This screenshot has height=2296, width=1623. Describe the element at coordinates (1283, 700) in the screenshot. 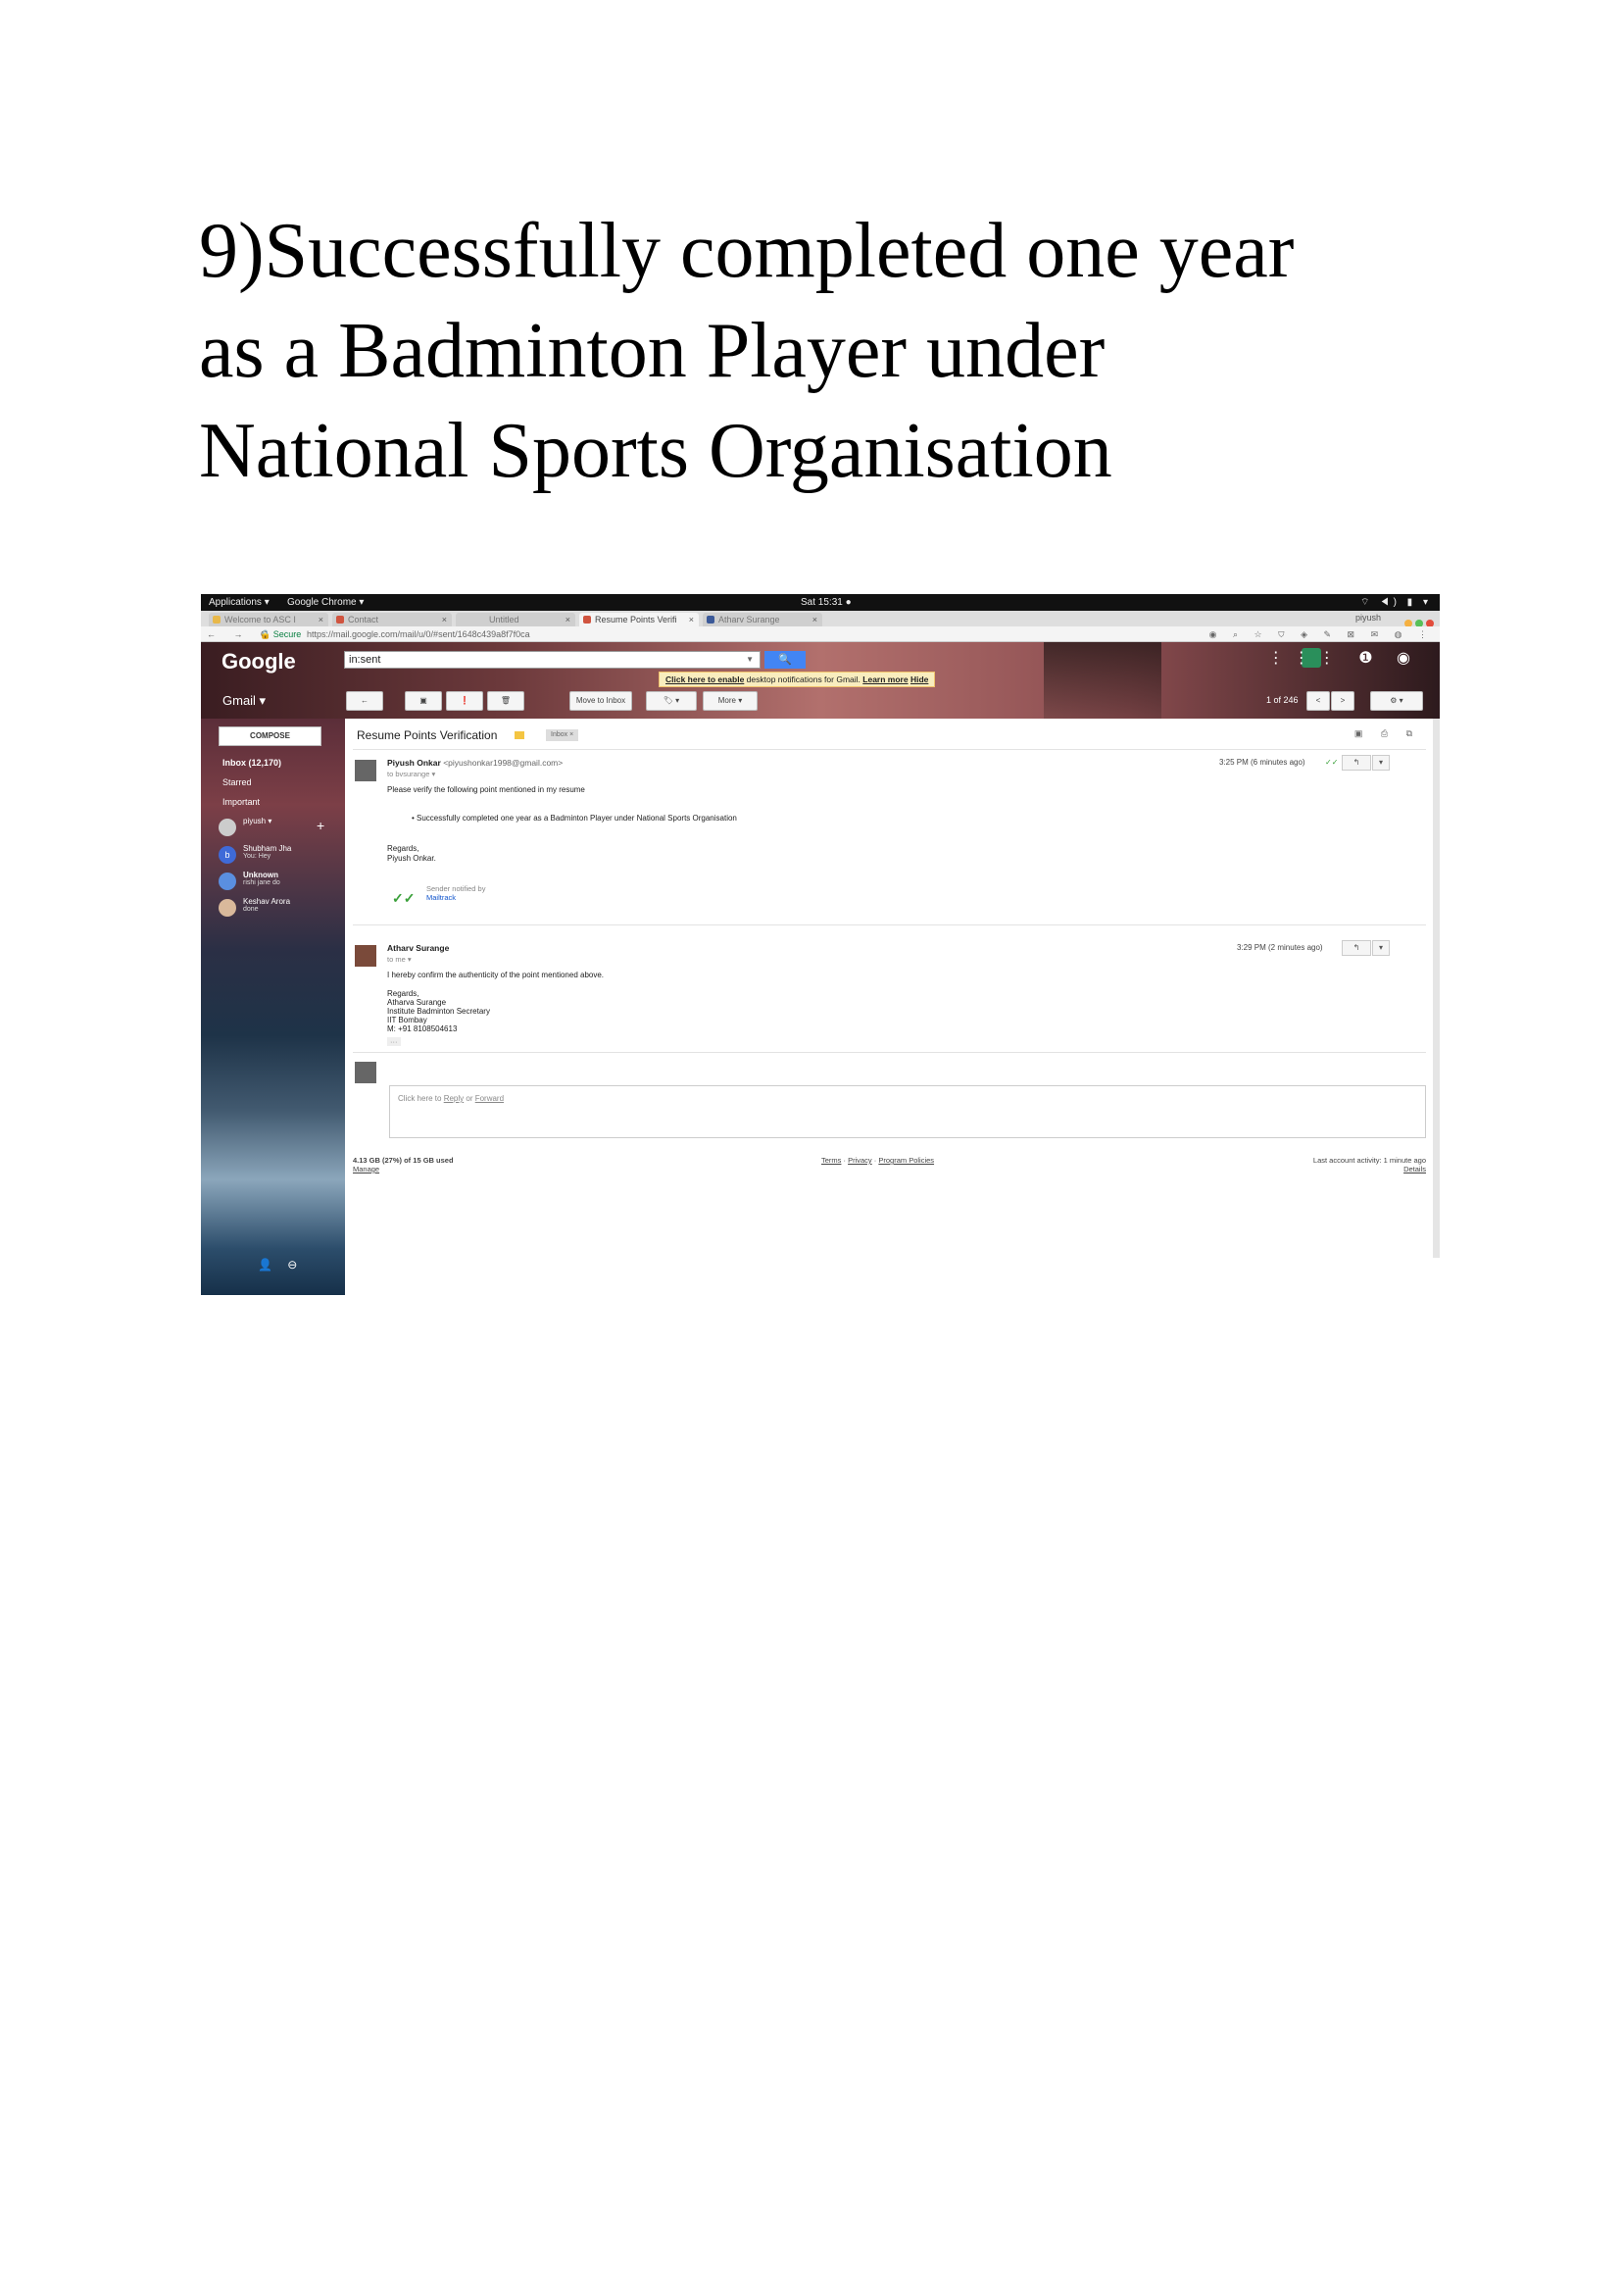

I see `thread-counter: 1 of 246` at that location.